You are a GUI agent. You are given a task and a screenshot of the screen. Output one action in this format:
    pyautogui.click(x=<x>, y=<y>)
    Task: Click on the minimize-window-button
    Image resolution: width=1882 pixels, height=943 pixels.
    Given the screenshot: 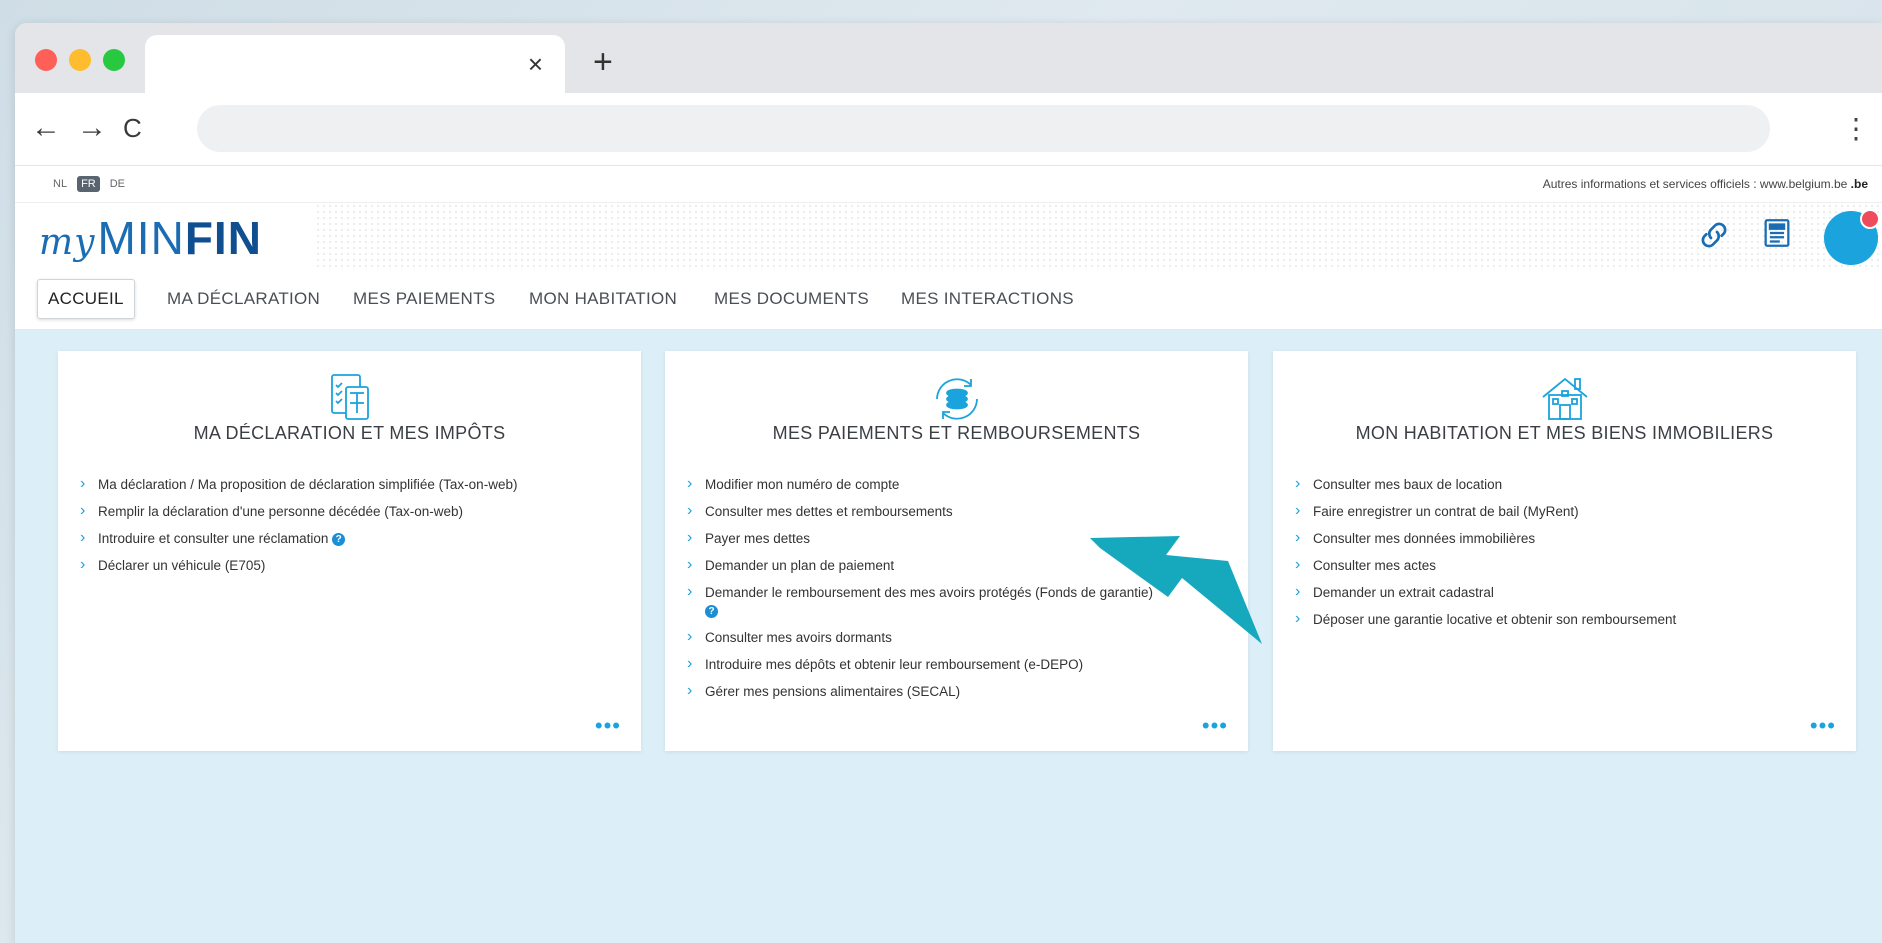 What is the action you would take?
    pyautogui.click(x=80, y=60)
    